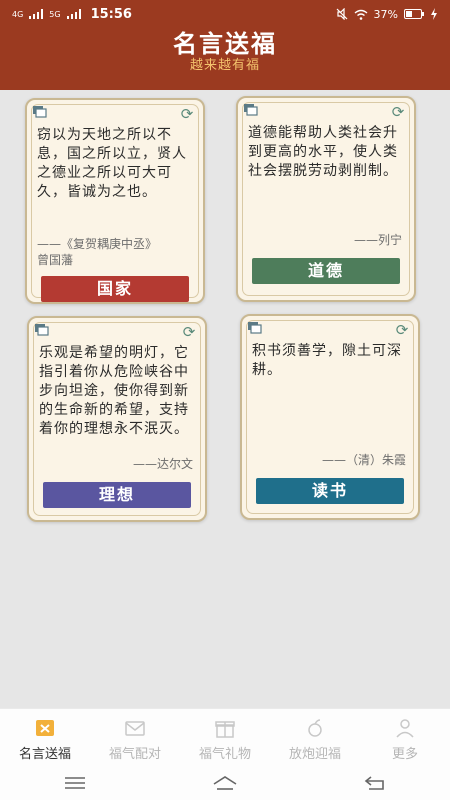 The image size is (450, 800). Describe the element at coordinates (55, 14) in the screenshot. I see `signal-5g-label: 5G` at that location.